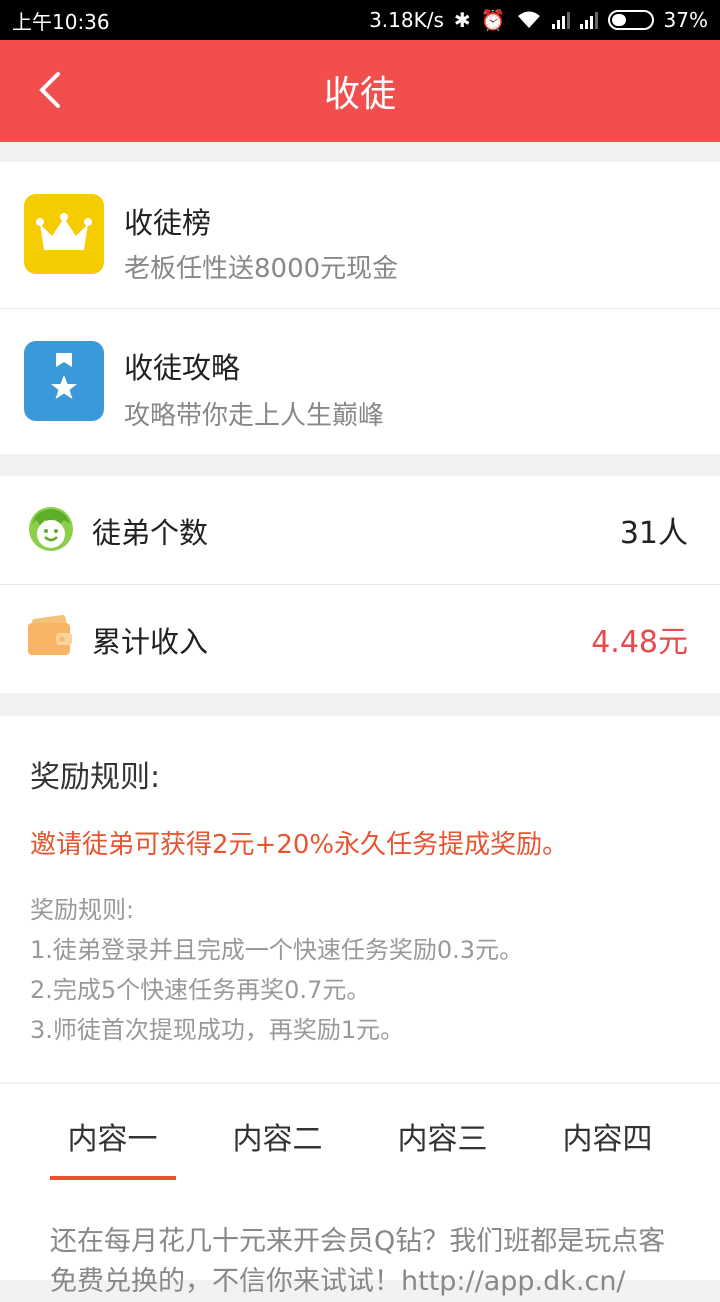 The image size is (720, 1302). I want to click on tab-content-2: 内容二, so click(277, 1136).